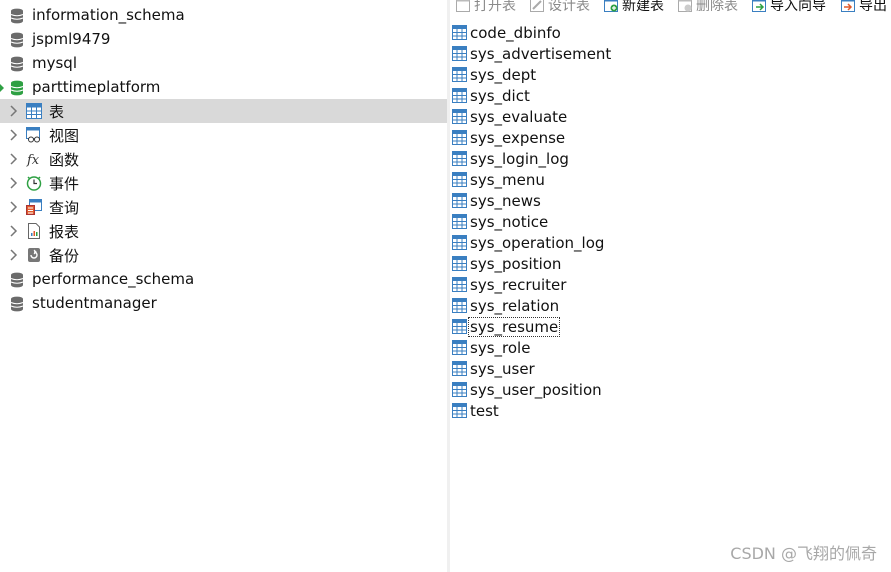 The width and height of the screenshot is (891, 572). What do you see at coordinates (113, 279) in the screenshot?
I see `db-label: performance_schema` at bounding box center [113, 279].